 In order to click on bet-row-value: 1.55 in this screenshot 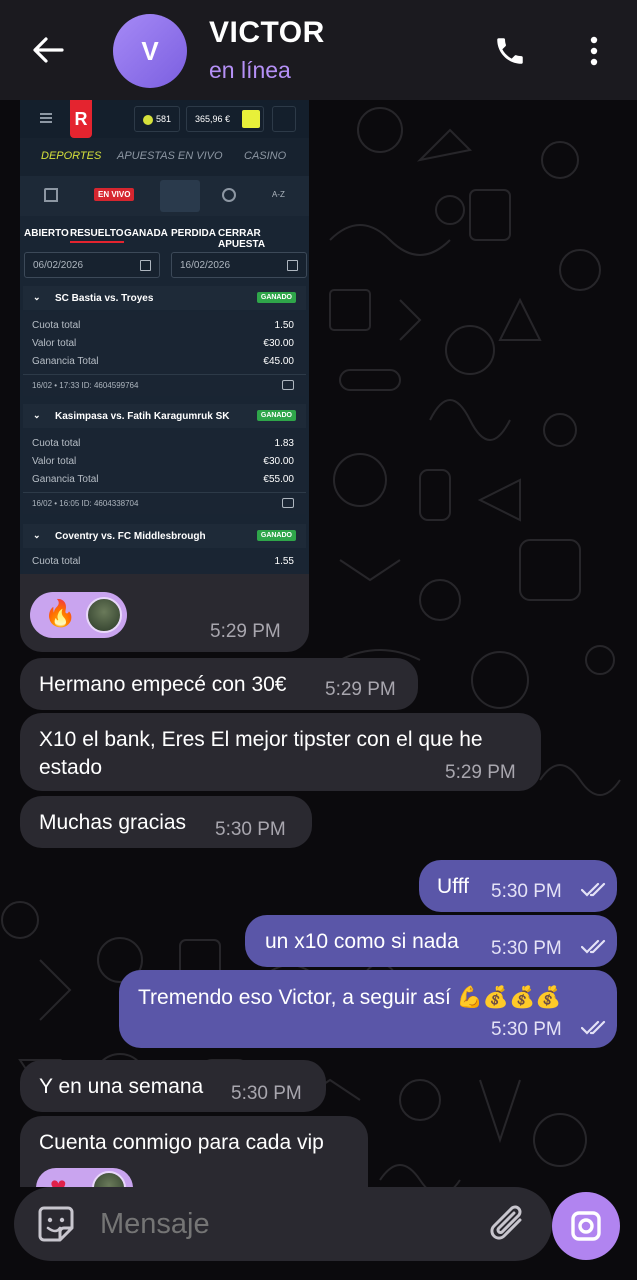, I will do `click(284, 561)`.